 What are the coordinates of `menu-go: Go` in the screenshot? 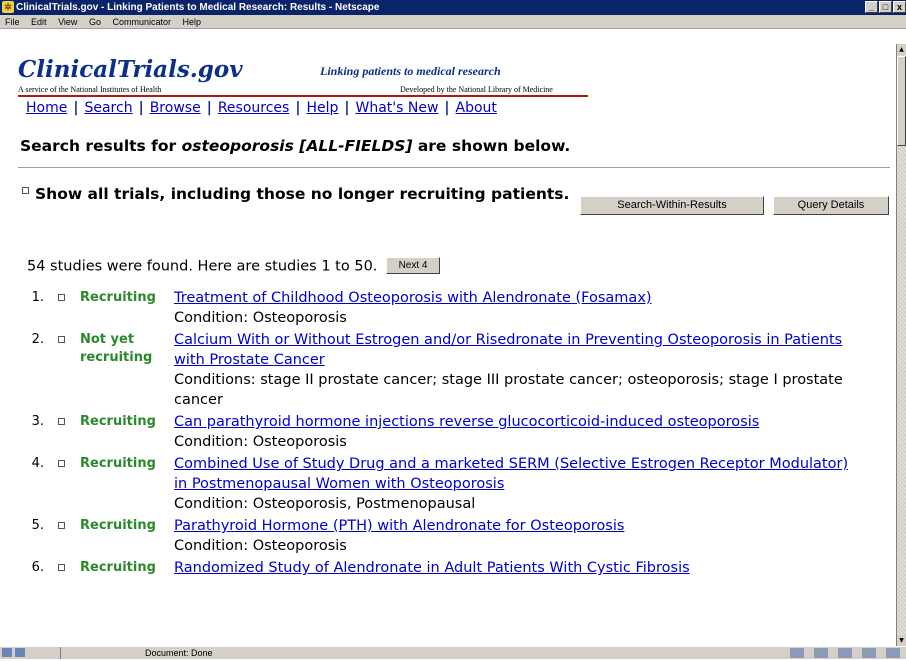 It's located at (95, 22).